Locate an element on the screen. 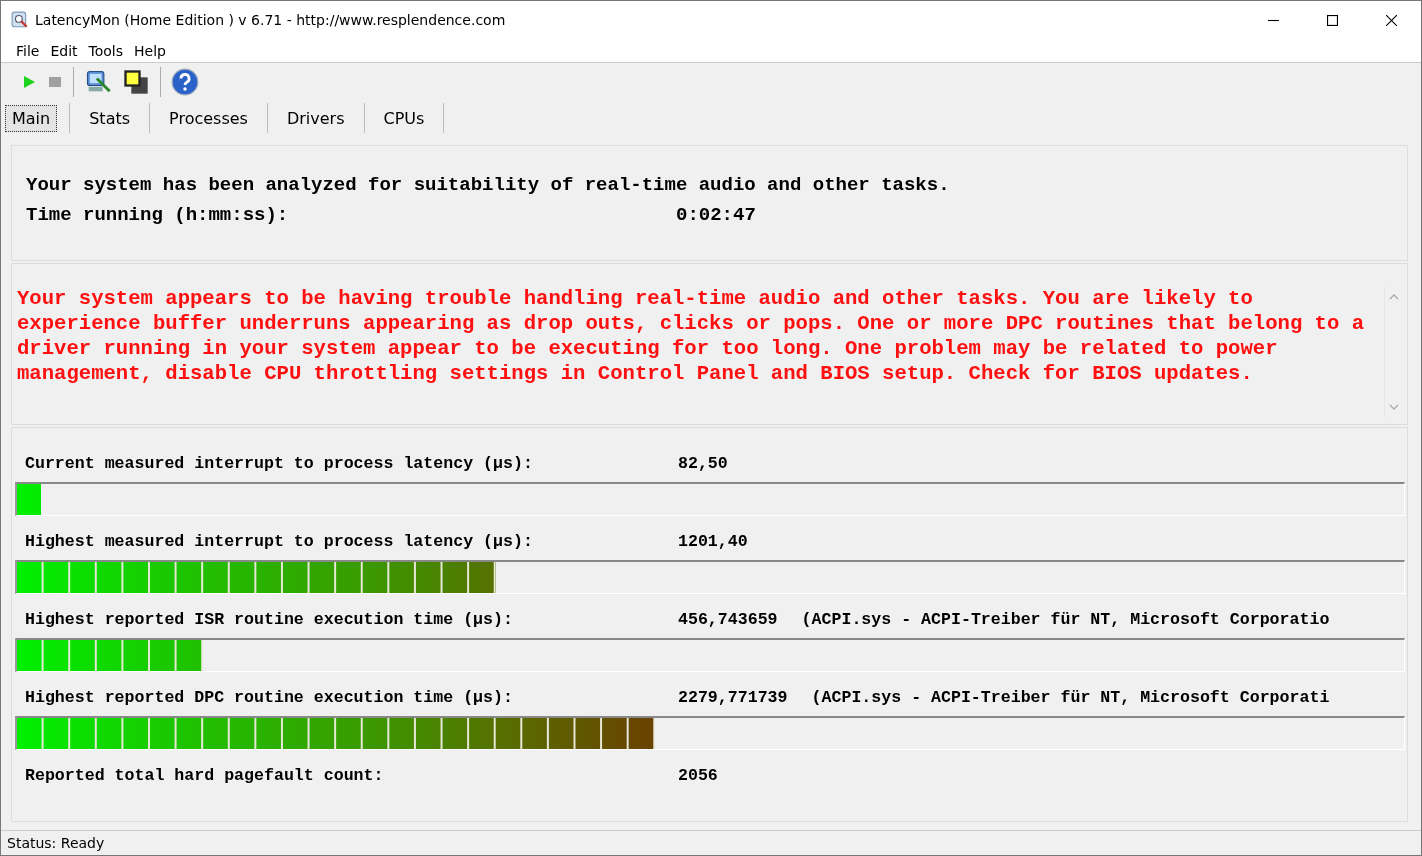 Image resolution: width=1422 pixels, height=856 pixels. help-icon is located at coordinates (185, 82).